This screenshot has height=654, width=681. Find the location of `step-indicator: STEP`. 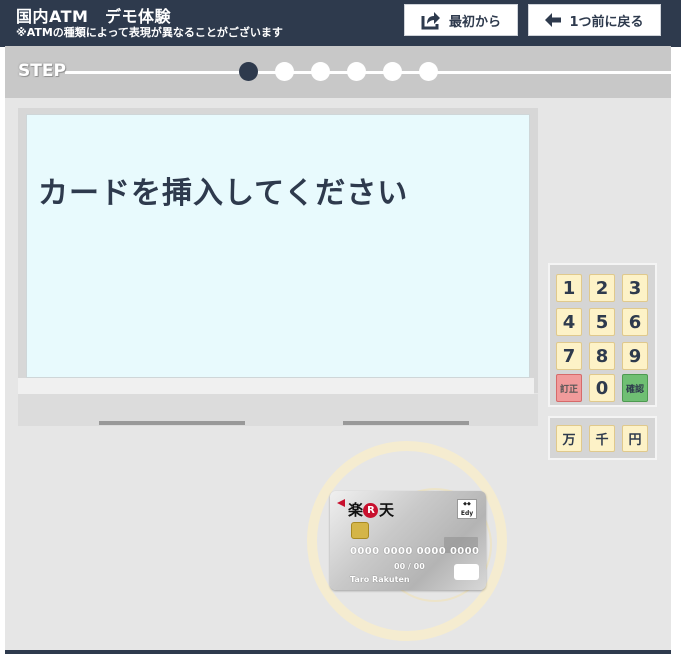

step-indicator: STEP is located at coordinates (338, 72).